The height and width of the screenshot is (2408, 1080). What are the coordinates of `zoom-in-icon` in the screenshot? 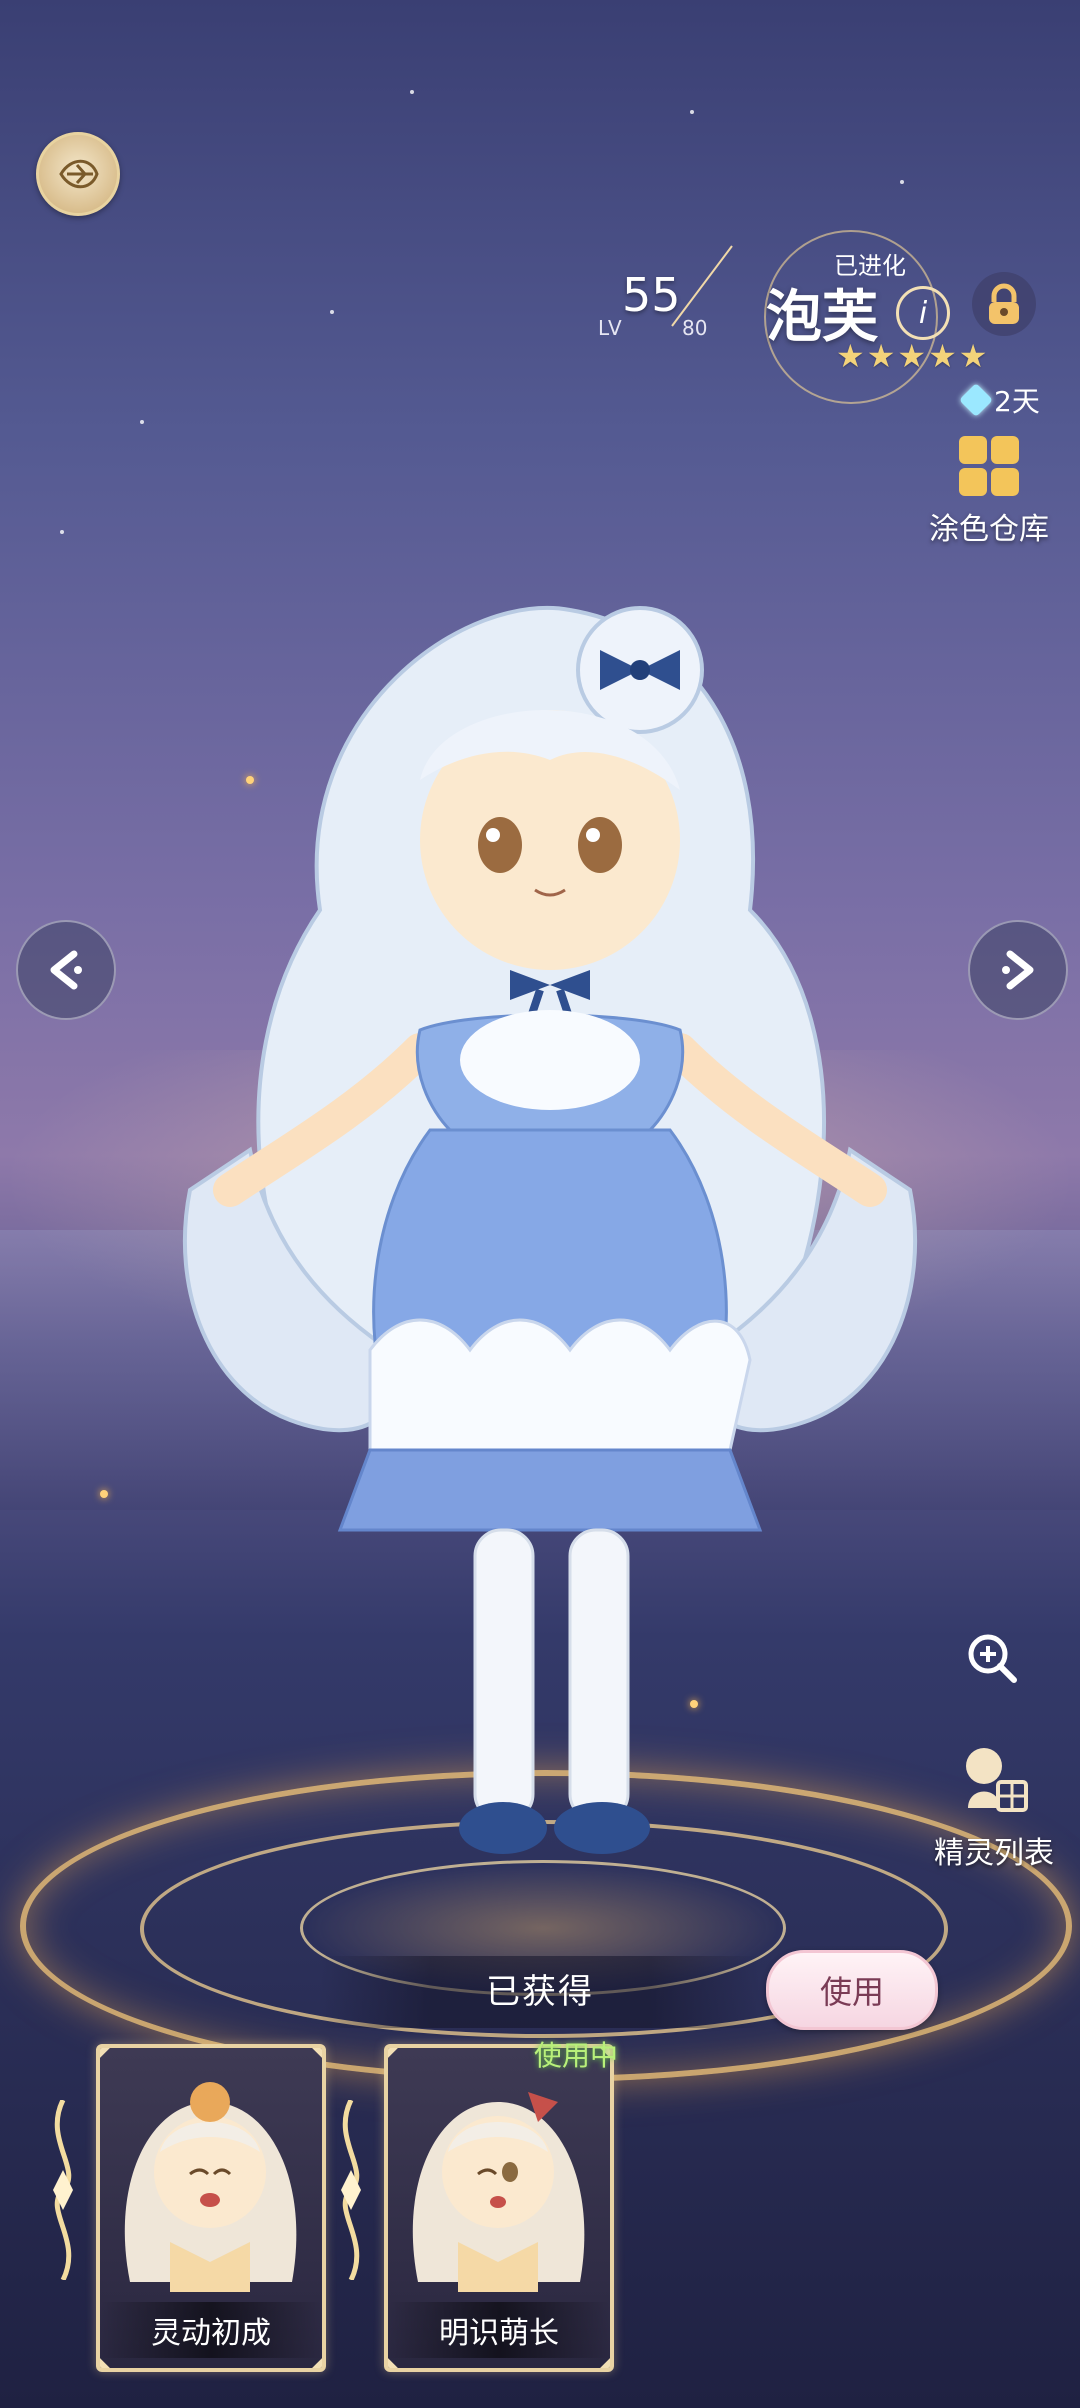 It's located at (992, 1658).